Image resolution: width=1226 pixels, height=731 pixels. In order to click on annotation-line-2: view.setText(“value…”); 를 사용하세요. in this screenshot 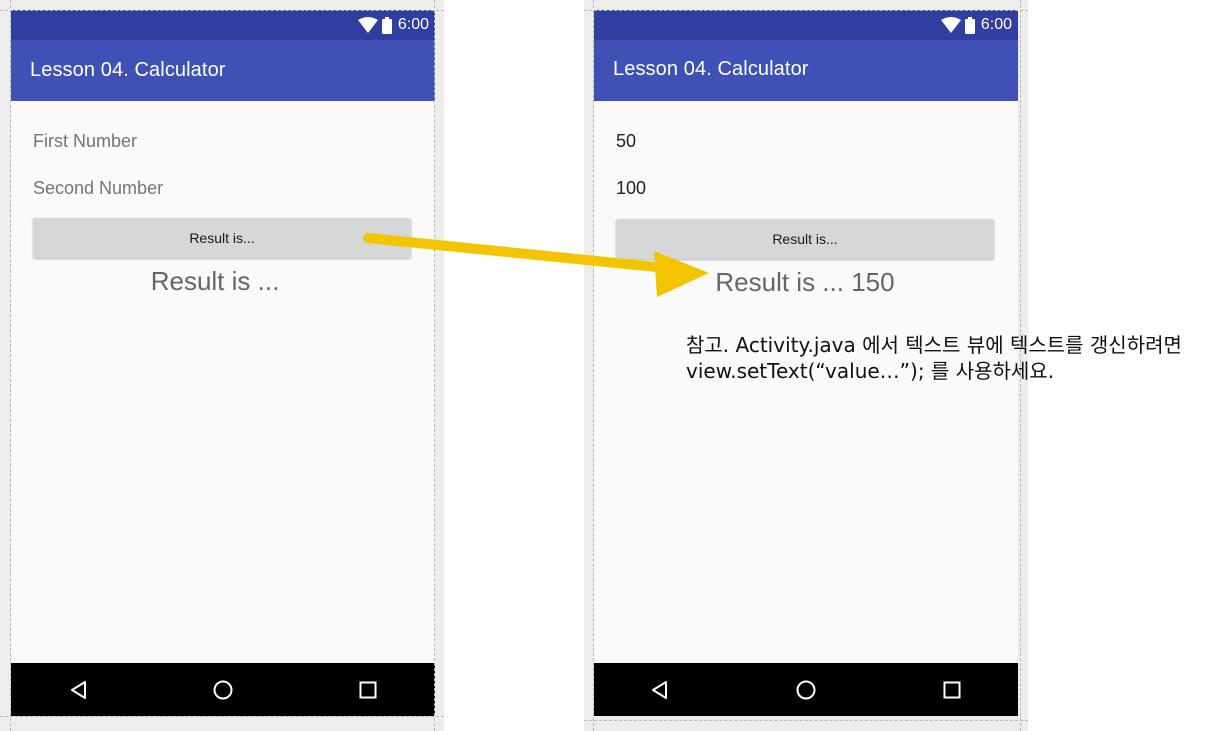, I will do `click(870, 371)`.